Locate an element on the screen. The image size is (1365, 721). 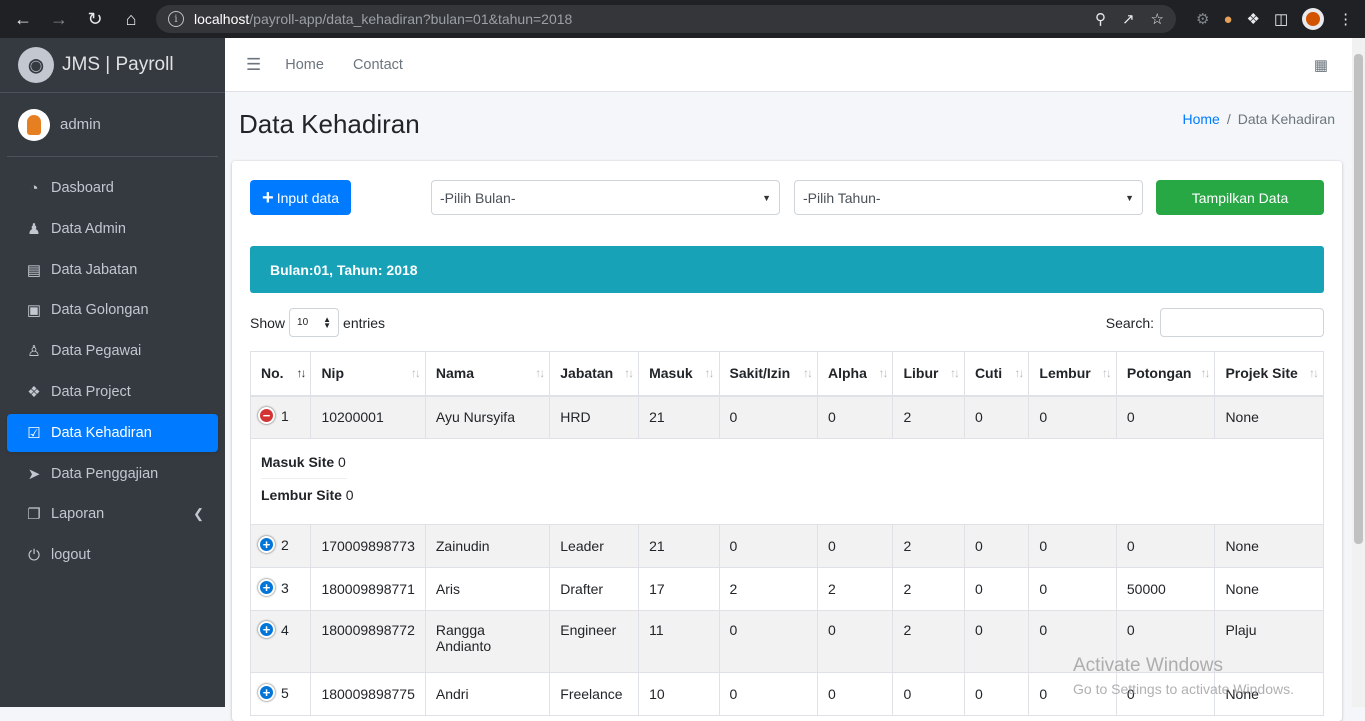
sidebar-item-logout: ⏻ logout is located at coordinates (112, 555).